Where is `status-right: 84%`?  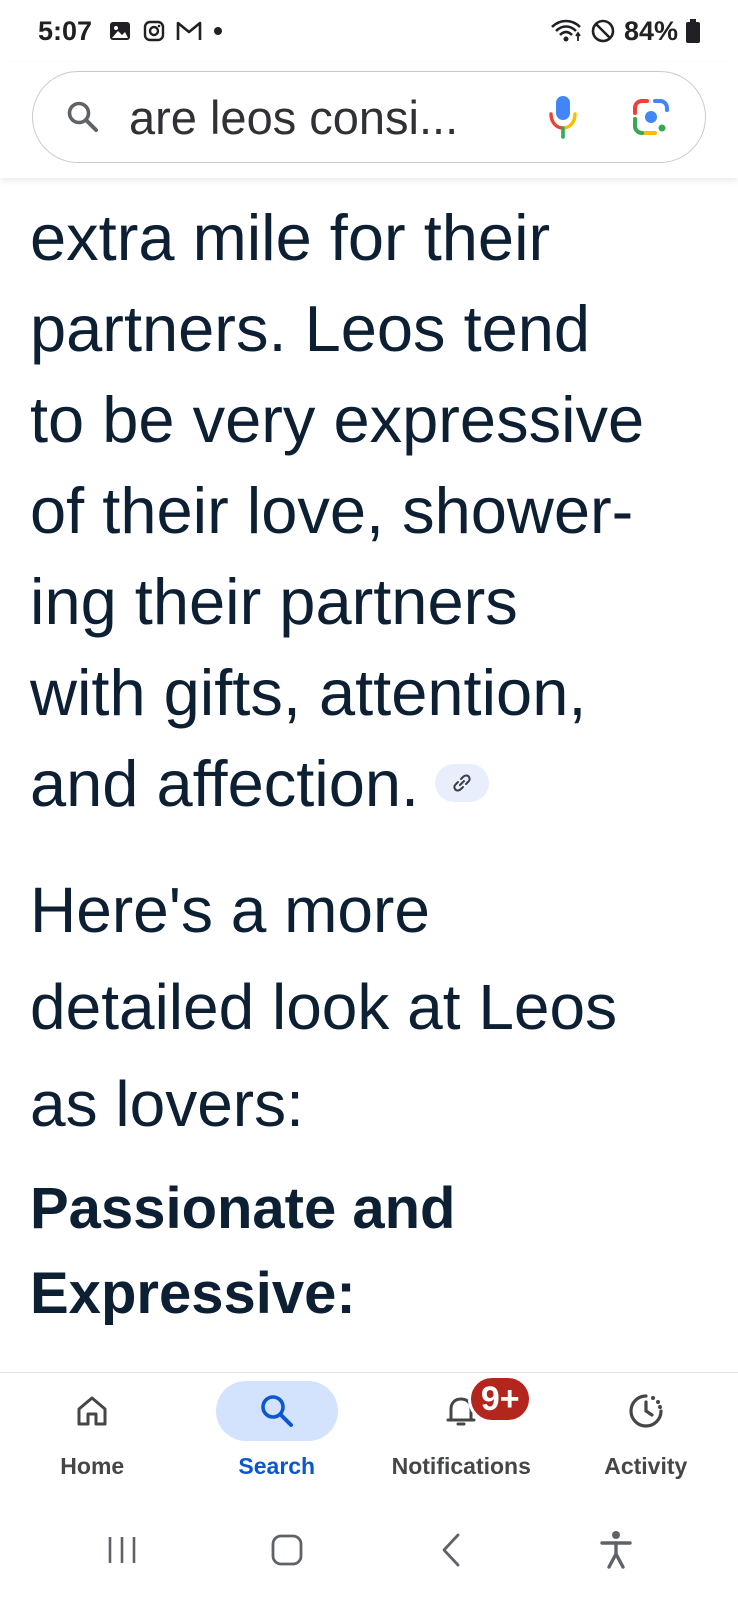
status-right: 84% is located at coordinates (625, 31).